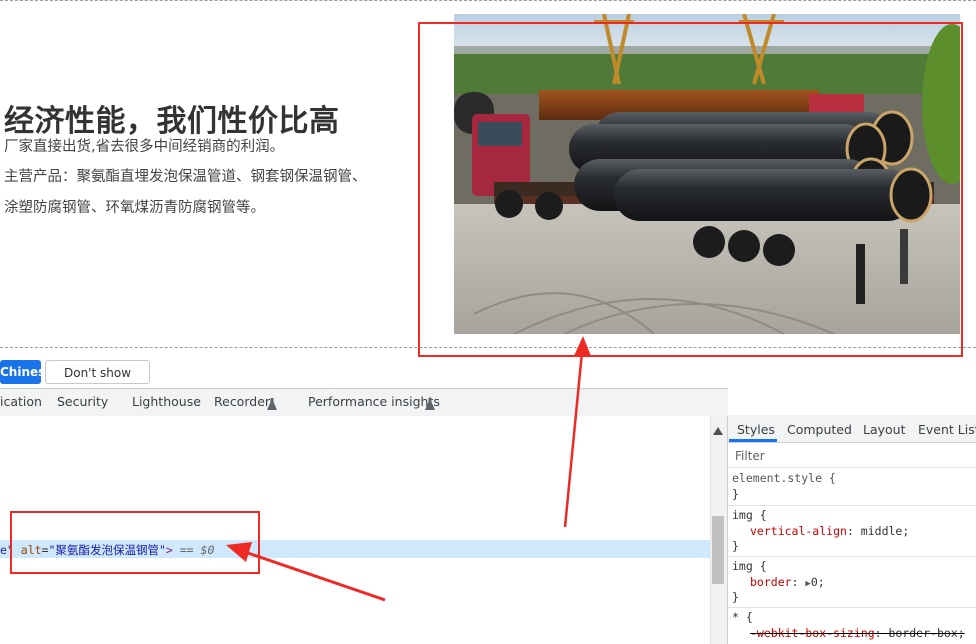 The height and width of the screenshot is (644, 976). Describe the element at coordinates (573, 439) in the screenshot. I see `annotation-arrow-up` at that location.